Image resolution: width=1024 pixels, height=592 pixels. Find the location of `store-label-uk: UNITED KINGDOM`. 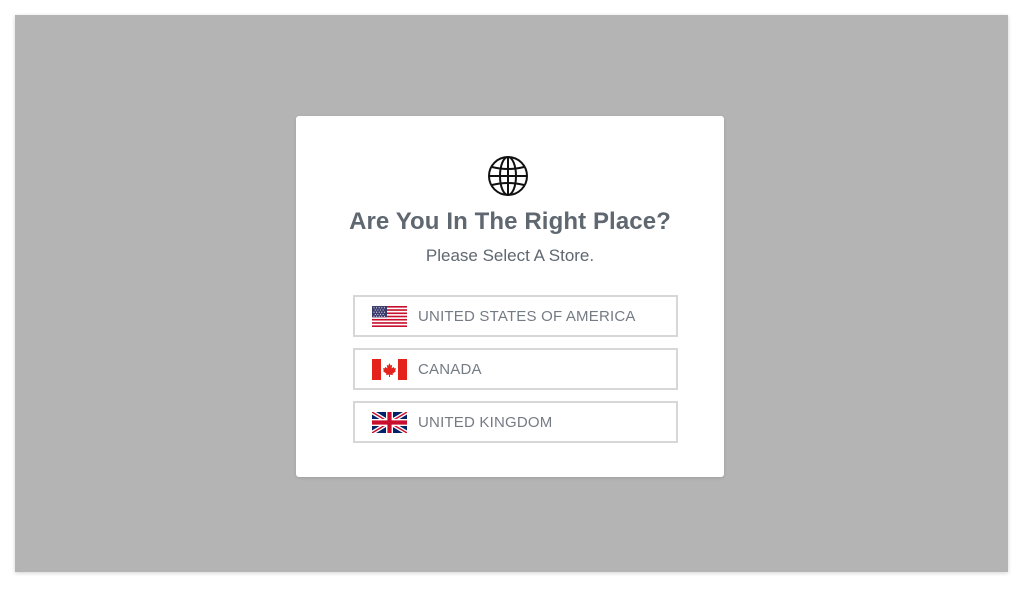

store-label-uk: UNITED KINGDOM is located at coordinates (485, 422).